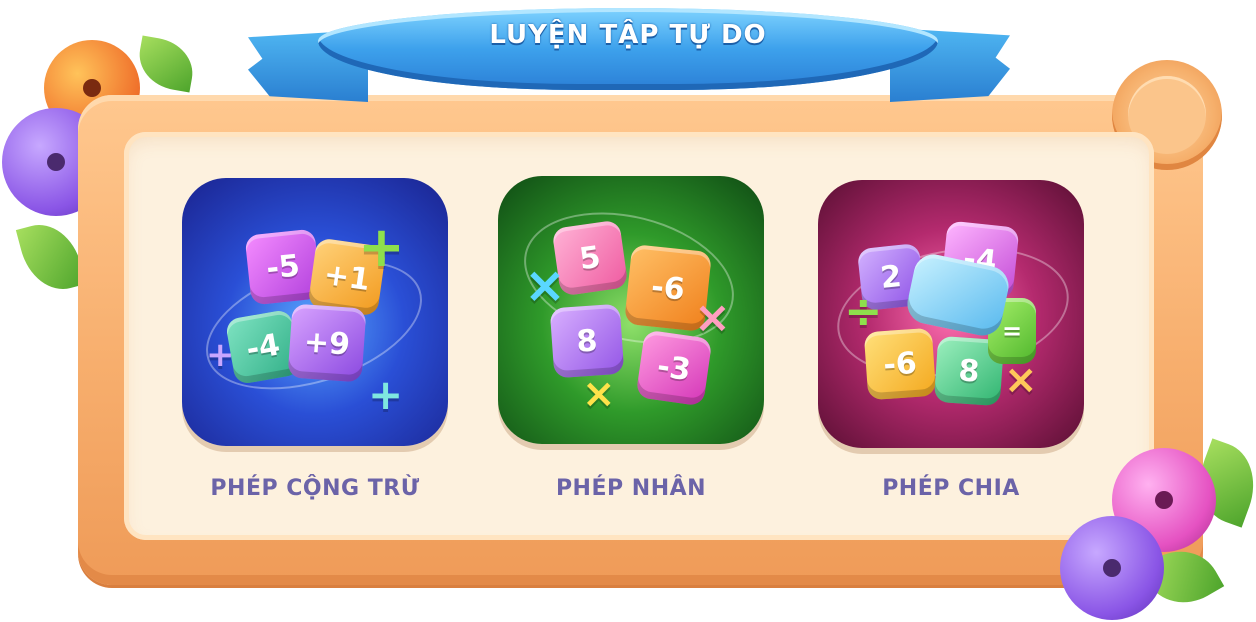 This screenshot has height=622, width=1256. What do you see at coordinates (951, 314) in the screenshot?
I see `card-division: 2 -4 -6 8 = ÷ ×` at bounding box center [951, 314].